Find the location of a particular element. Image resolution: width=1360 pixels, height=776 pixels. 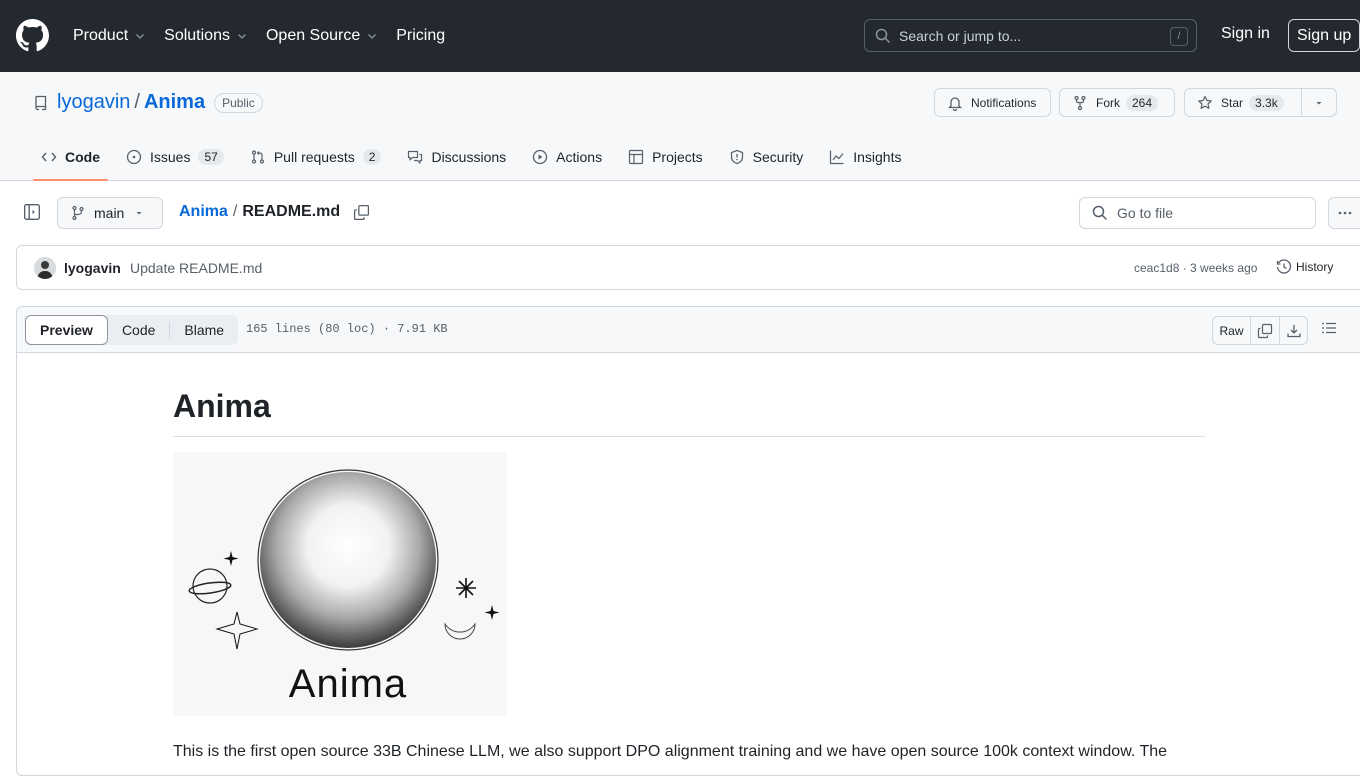

tab-actions: Actions is located at coordinates (567, 157).